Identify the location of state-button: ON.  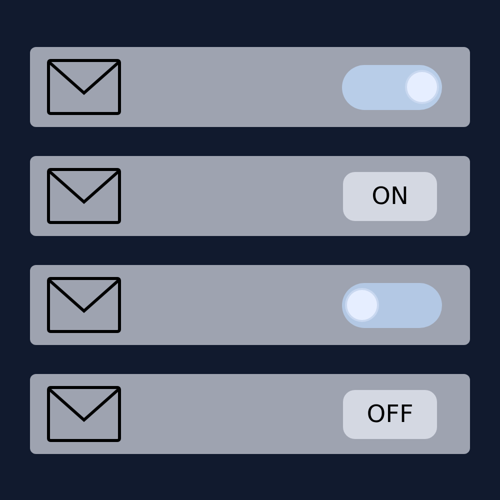
(390, 196).